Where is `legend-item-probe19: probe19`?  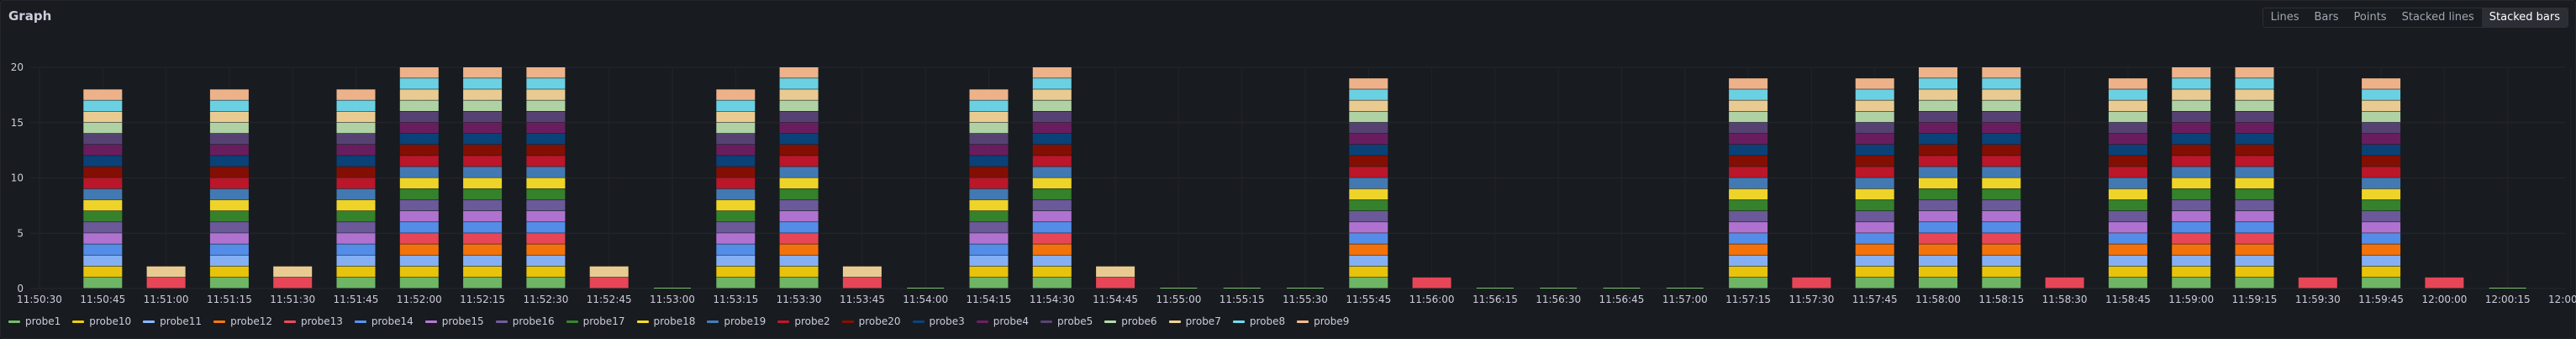
legend-item-probe19: probe19 is located at coordinates (736, 321).